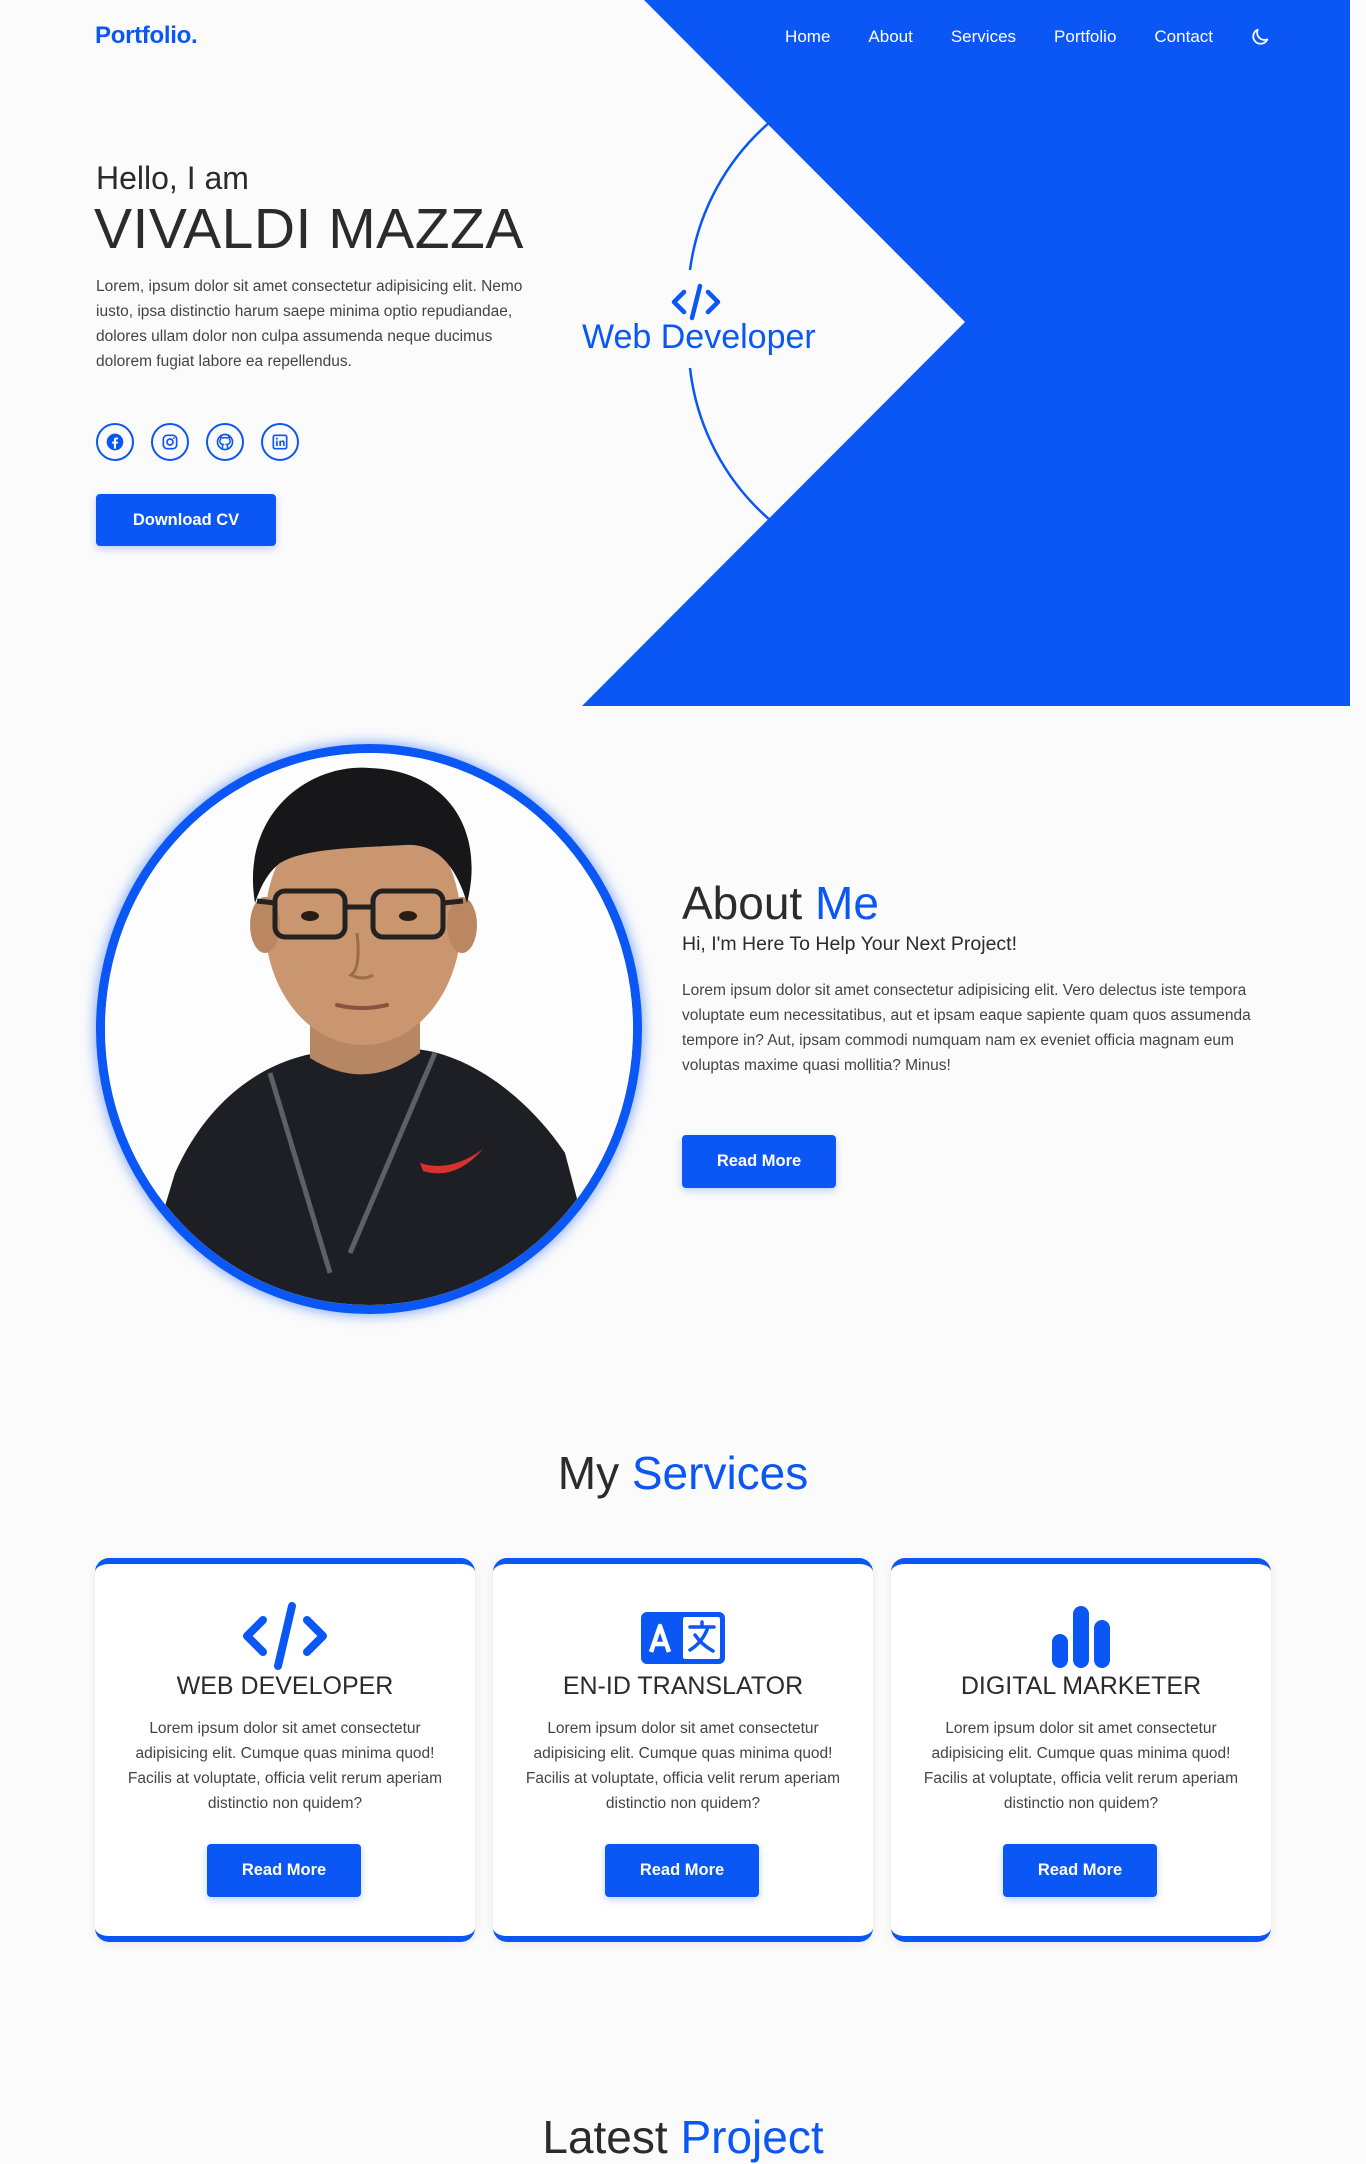 The width and height of the screenshot is (1366, 2164). What do you see at coordinates (1085, 37) in the screenshot?
I see `nav-portfolio: Portfolio` at bounding box center [1085, 37].